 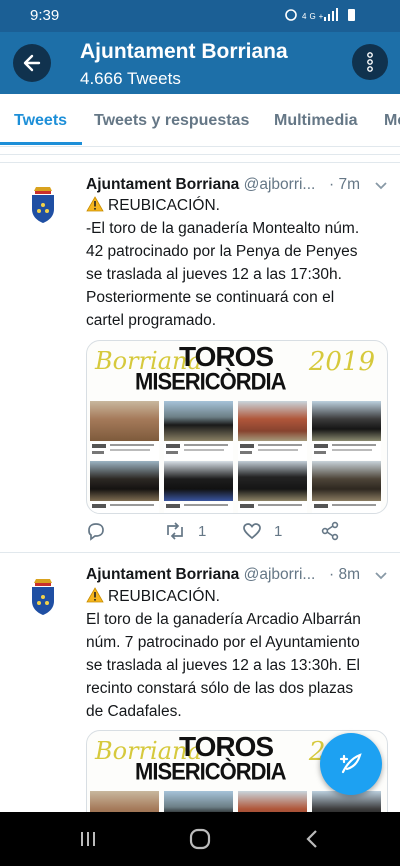 I want to click on reply-icon, so click(x=96, y=532).